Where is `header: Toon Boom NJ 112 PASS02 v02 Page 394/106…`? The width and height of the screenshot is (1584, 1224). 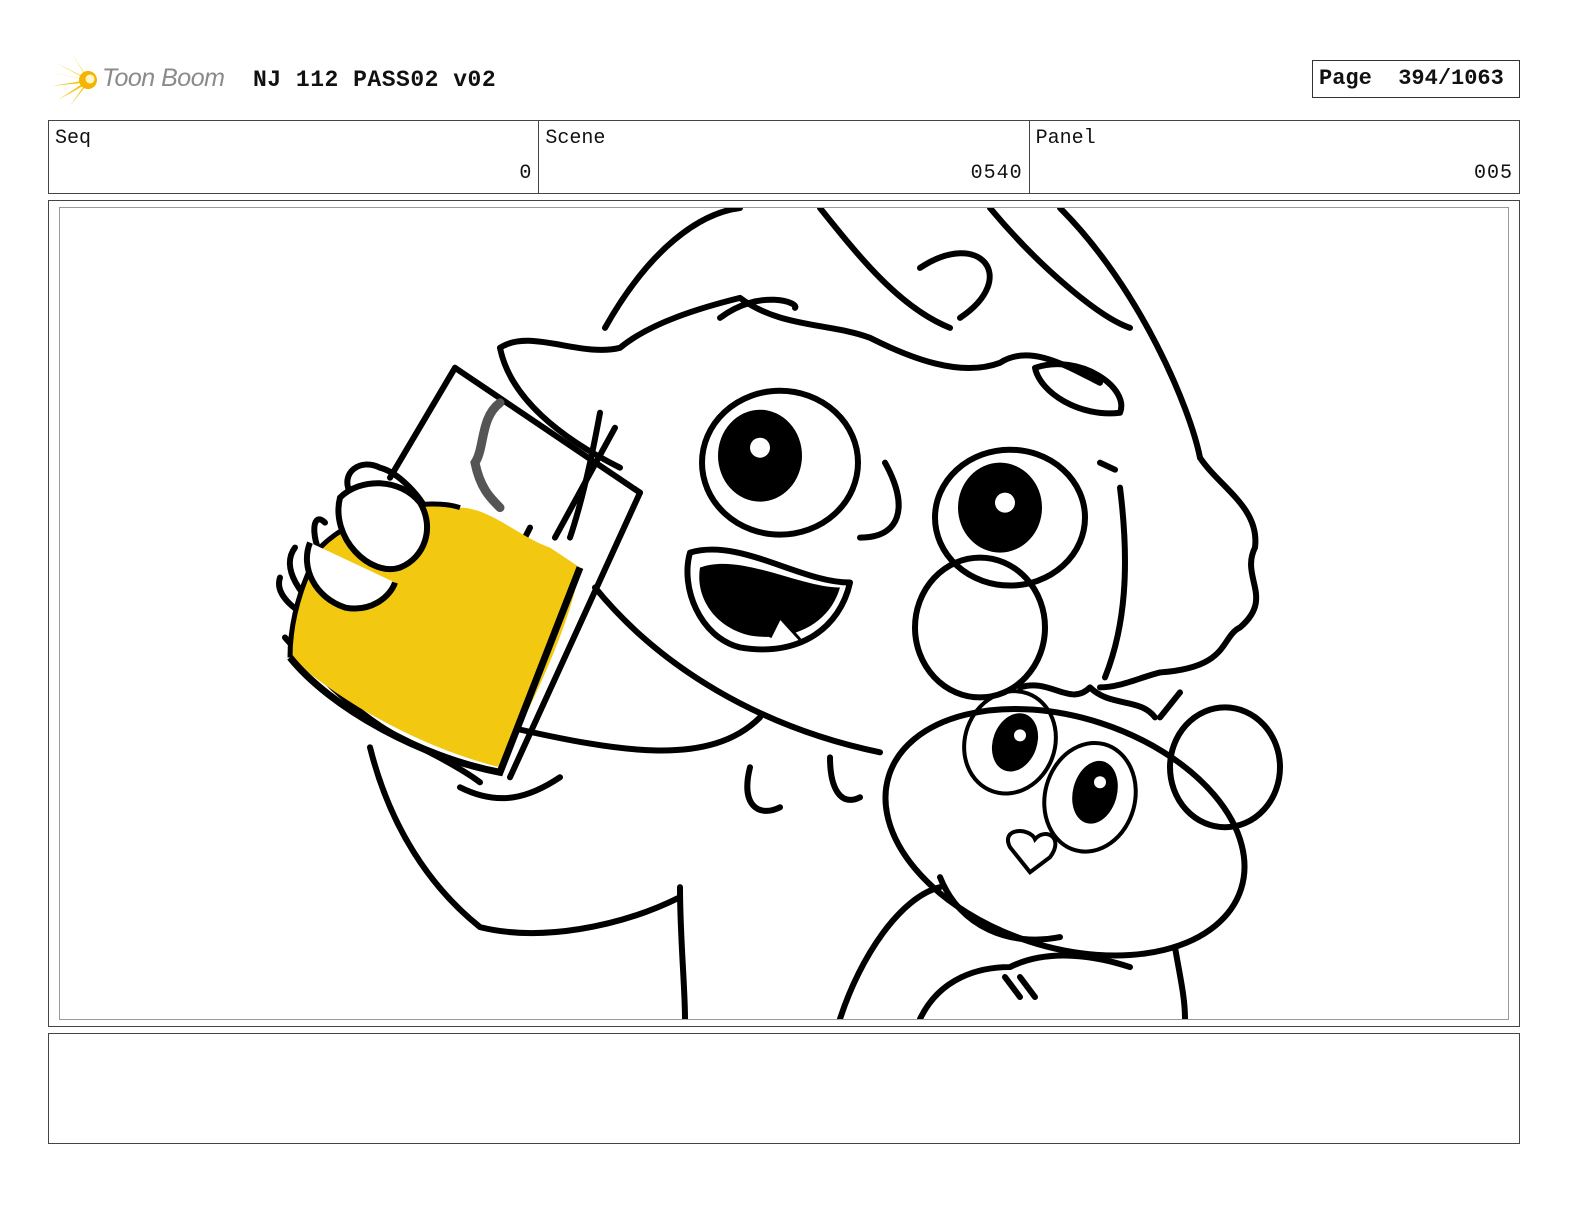
header: Toon Boom NJ 112 PASS02 v02 Page 394/106… is located at coordinates (784, 80).